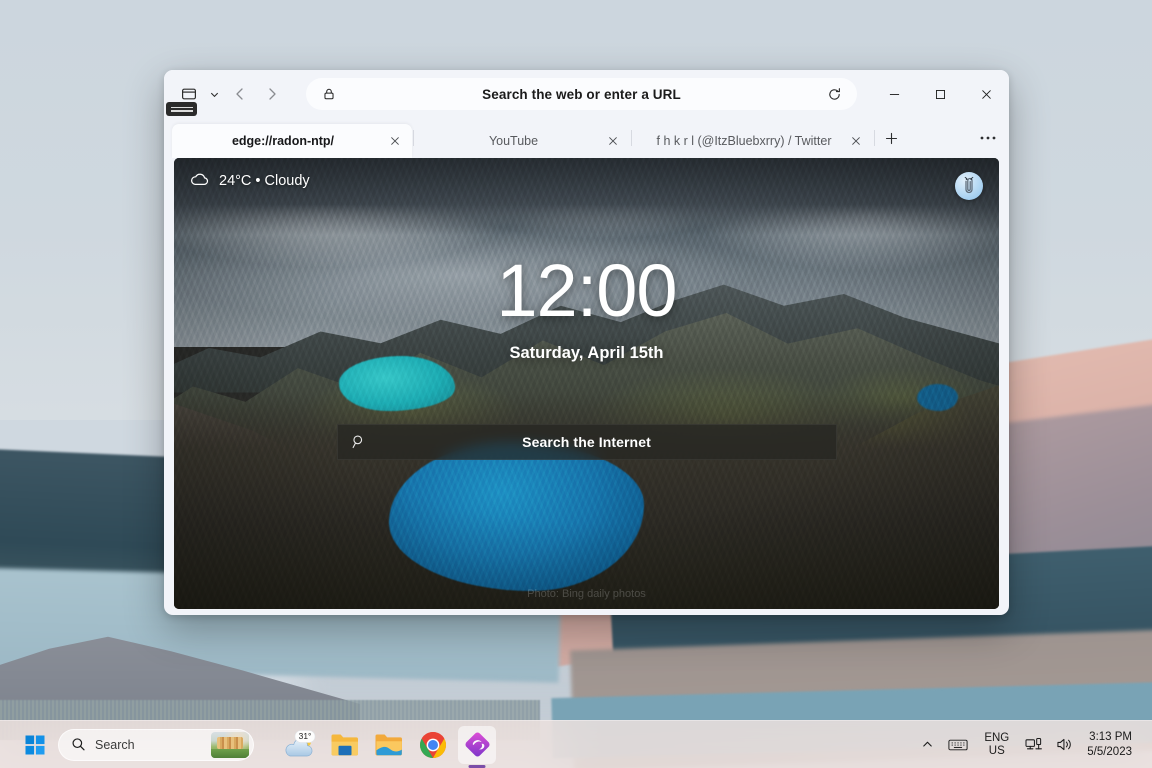 The height and width of the screenshot is (768, 1152). What do you see at coordinates (477, 744) in the screenshot?
I see `taskbar-edge-canary` at bounding box center [477, 744].